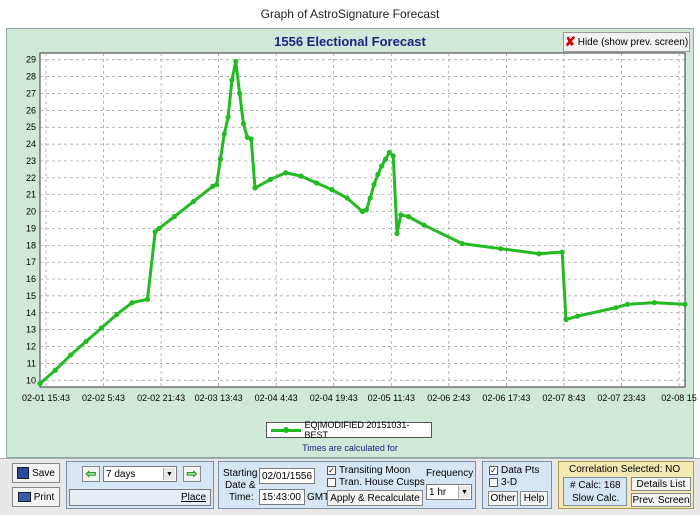 The image size is (700, 515). What do you see at coordinates (31, 195) in the screenshot?
I see `y-tick-label: 21` at bounding box center [31, 195].